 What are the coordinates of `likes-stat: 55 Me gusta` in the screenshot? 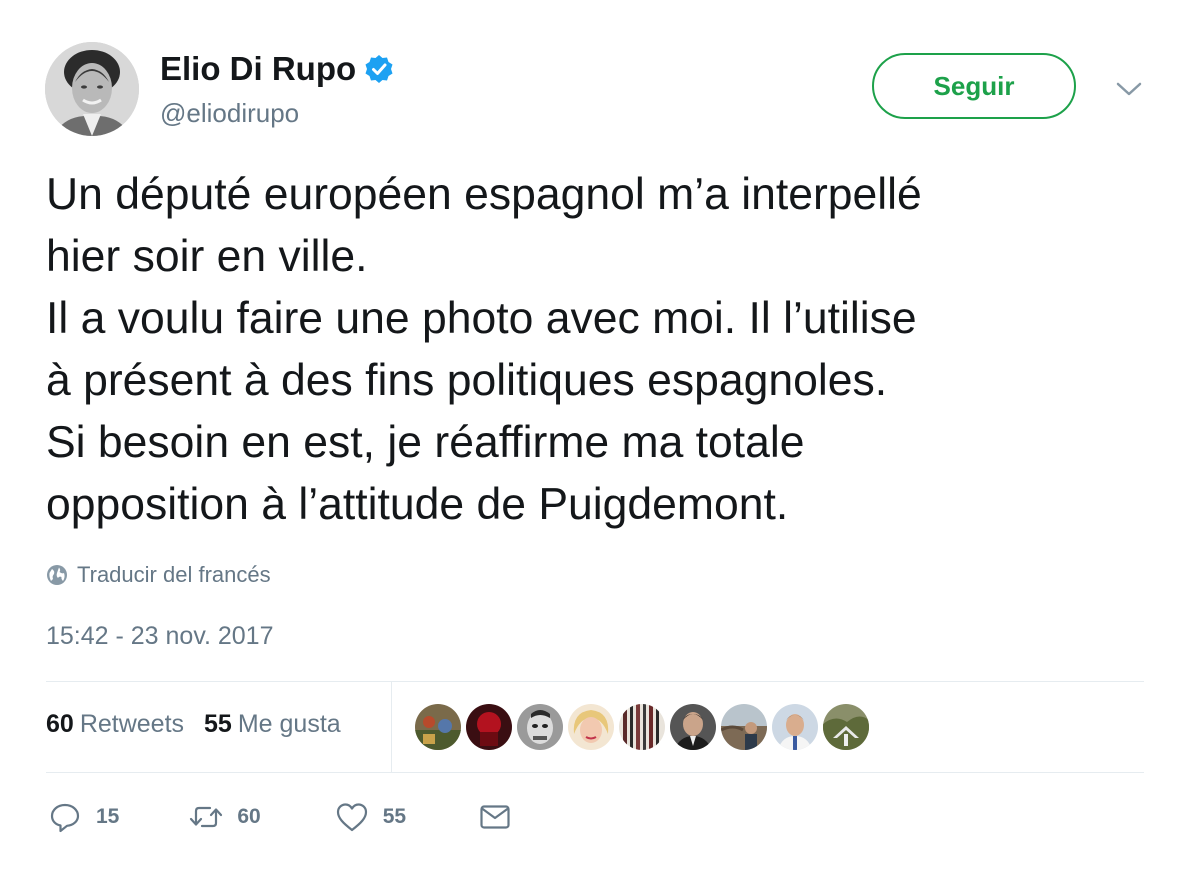 It's located at (272, 724).